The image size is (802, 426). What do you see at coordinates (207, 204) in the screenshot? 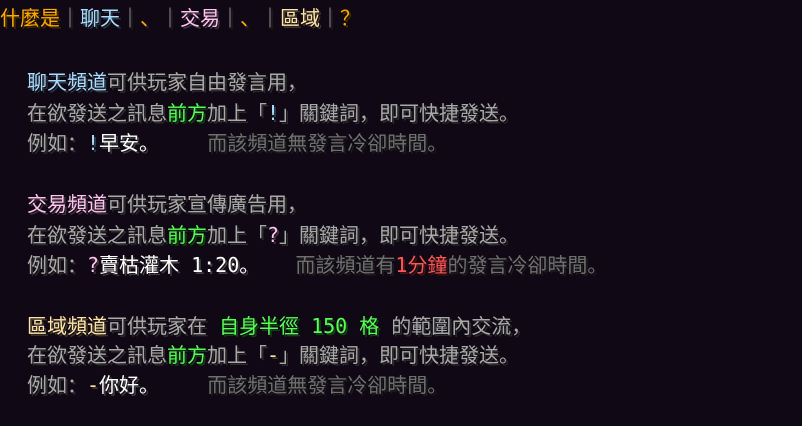
I see `text-segment: 可供玩家宣傳廣告用，` at bounding box center [207, 204].